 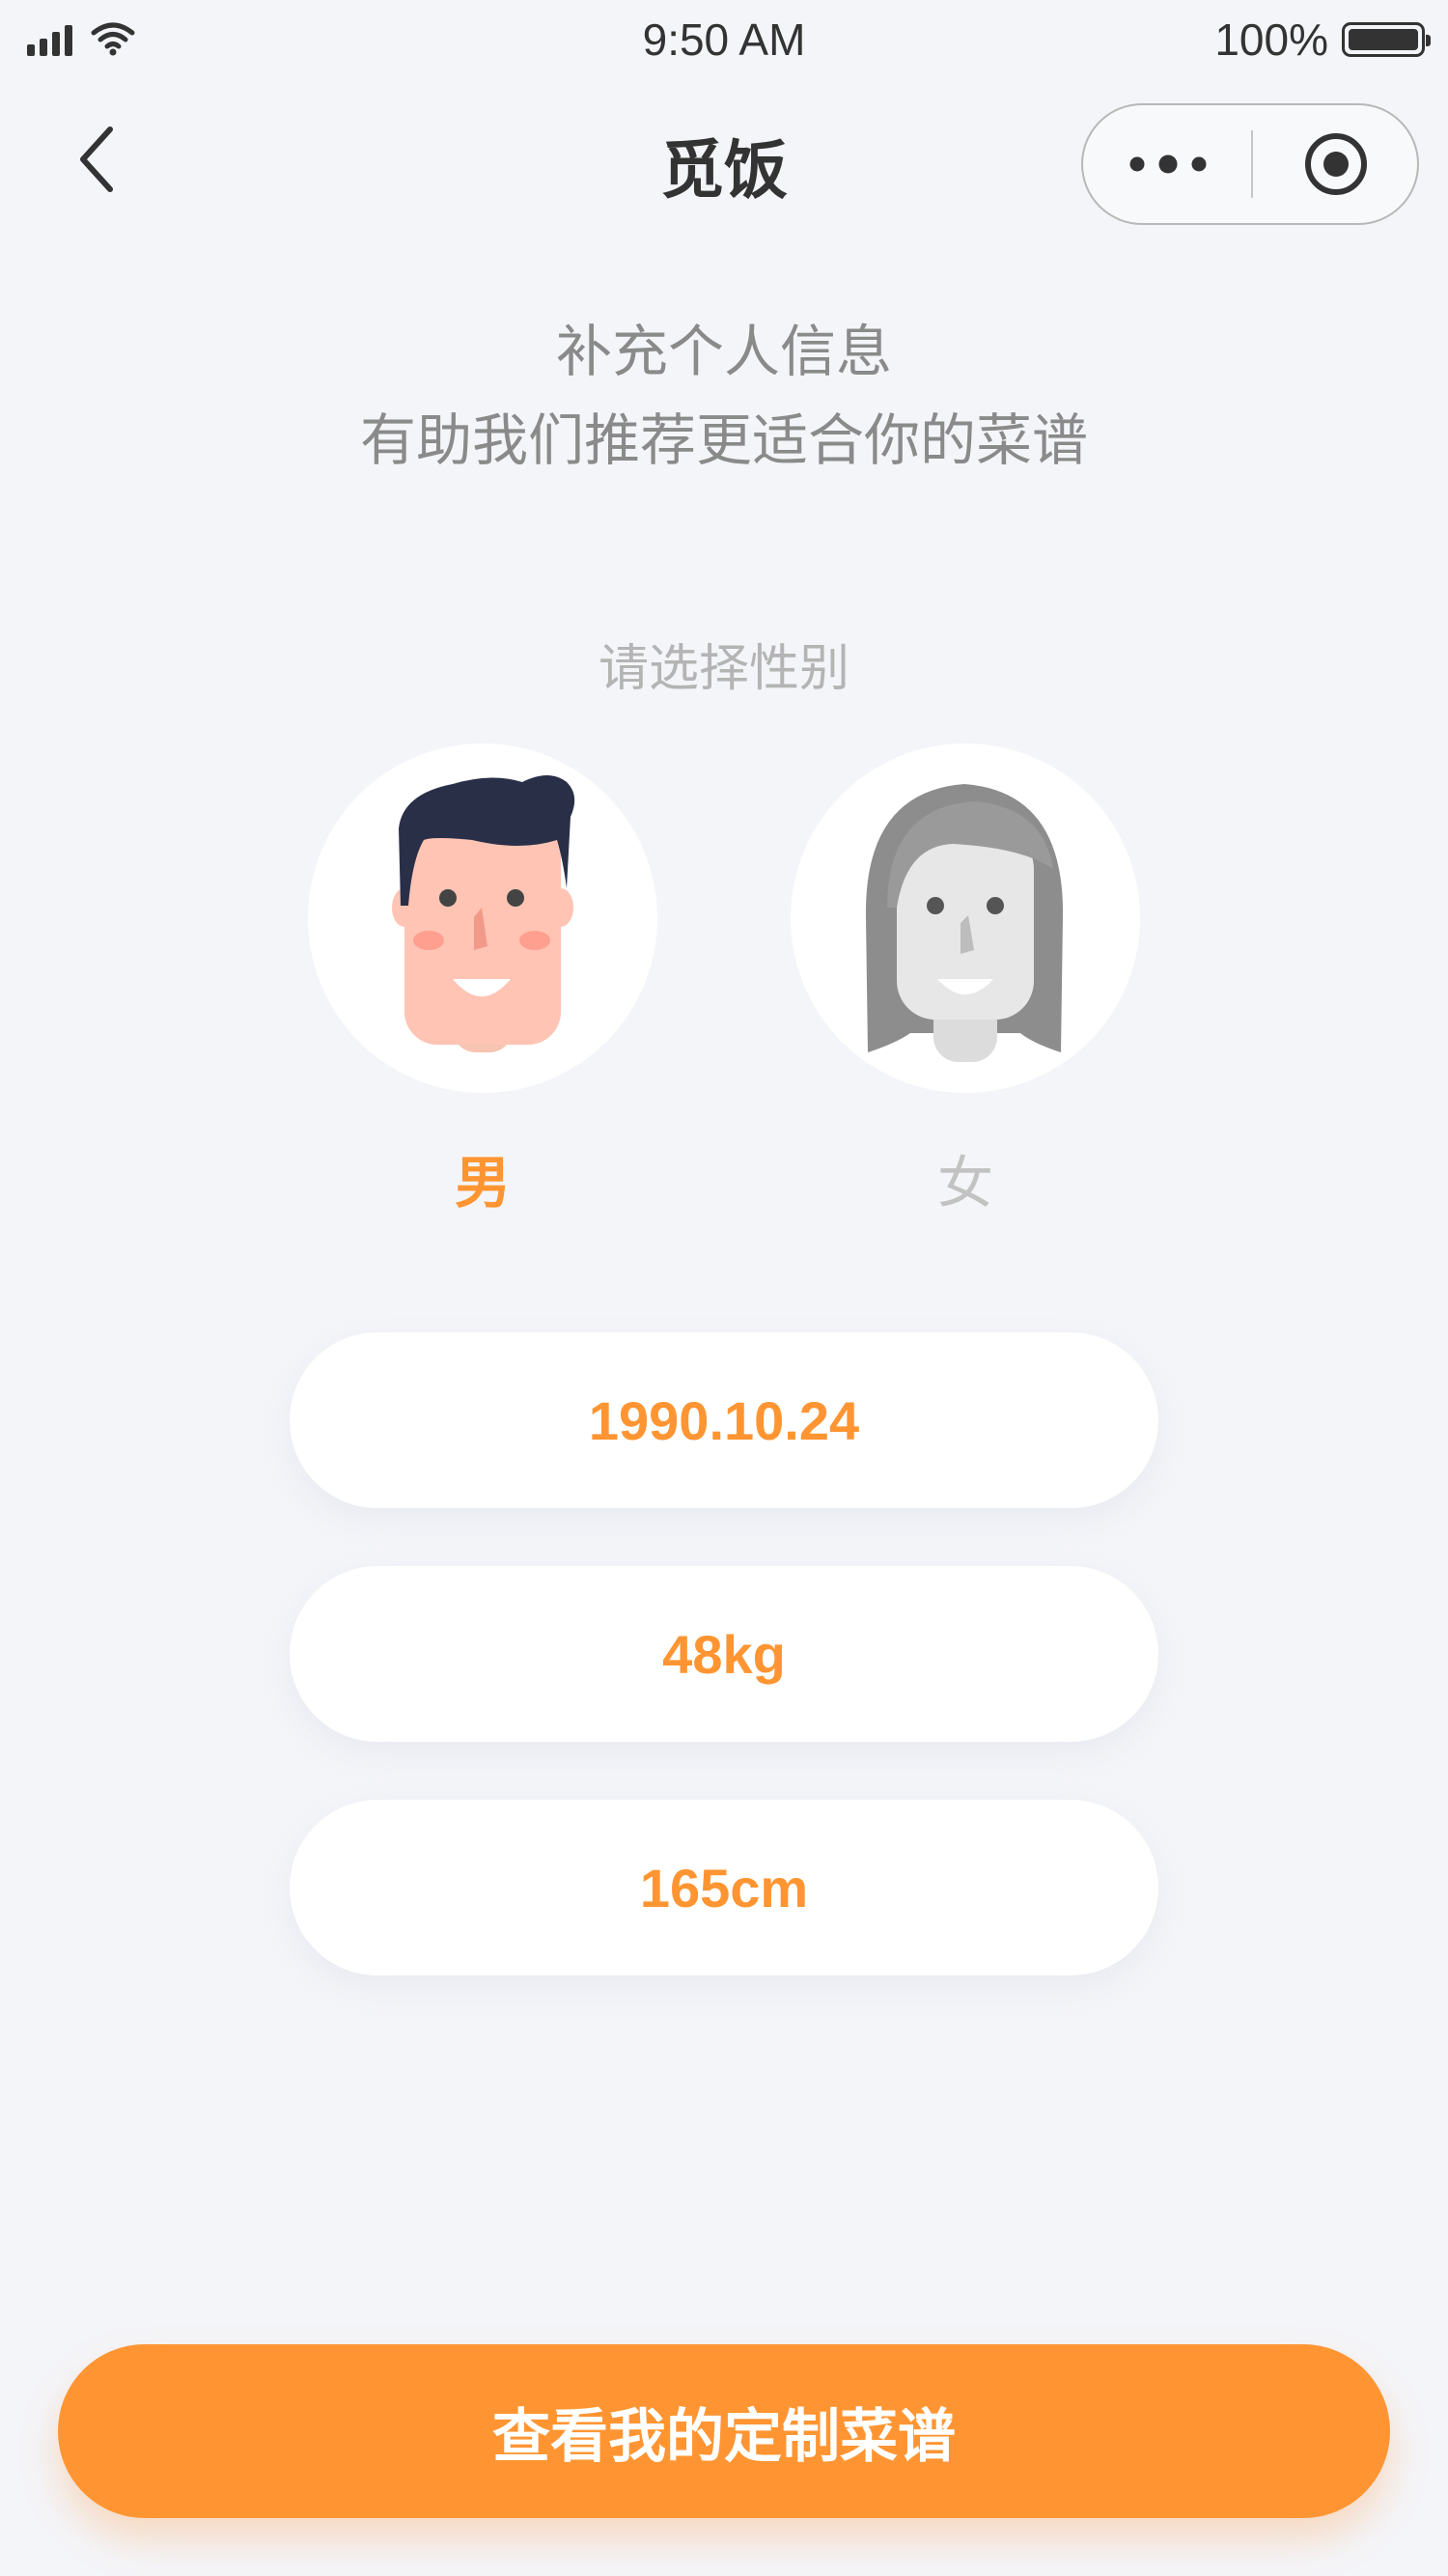 What do you see at coordinates (724, 44) in the screenshot?
I see `status-bar: 9:50 AM 100%` at bounding box center [724, 44].